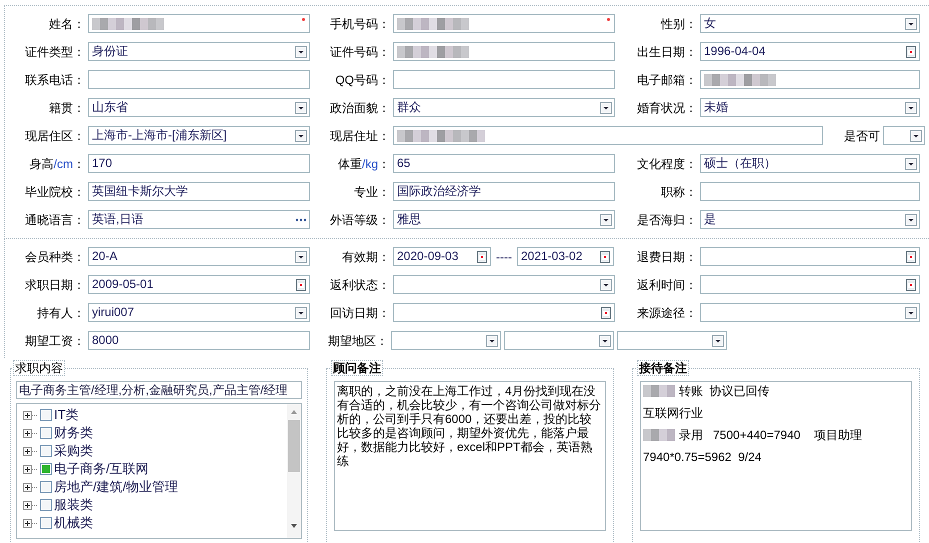 This screenshot has height=543, width=929. What do you see at coordinates (360, 219) in the screenshot?
I see `field-label: 外语等级：` at bounding box center [360, 219].